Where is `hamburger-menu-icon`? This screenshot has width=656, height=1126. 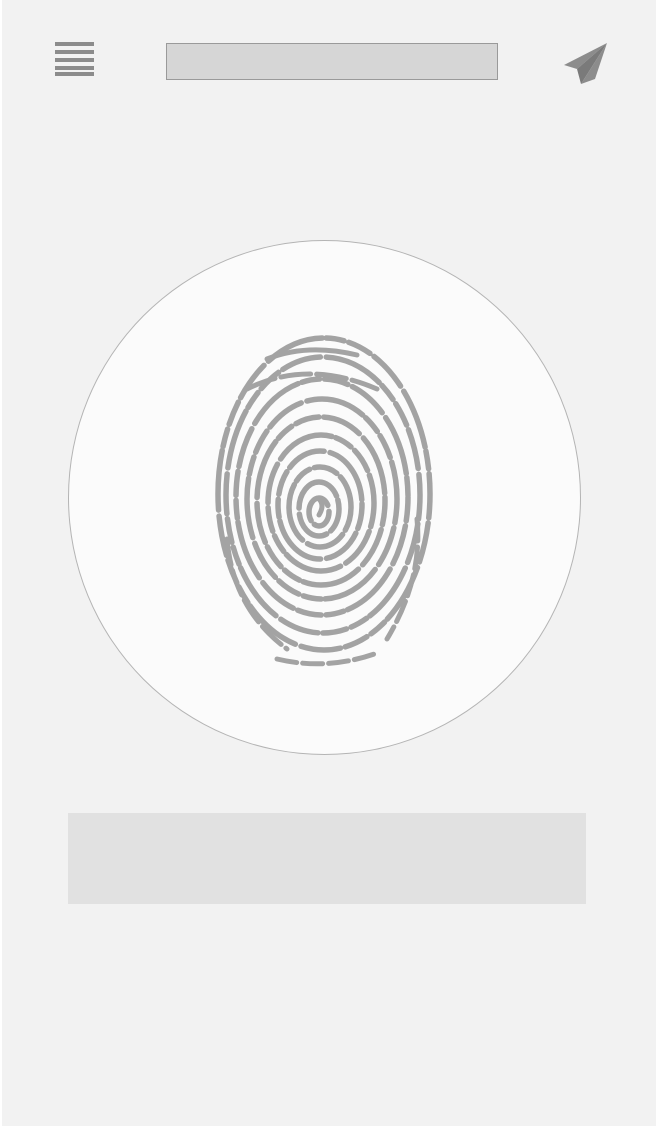 hamburger-menu-icon is located at coordinates (74, 59).